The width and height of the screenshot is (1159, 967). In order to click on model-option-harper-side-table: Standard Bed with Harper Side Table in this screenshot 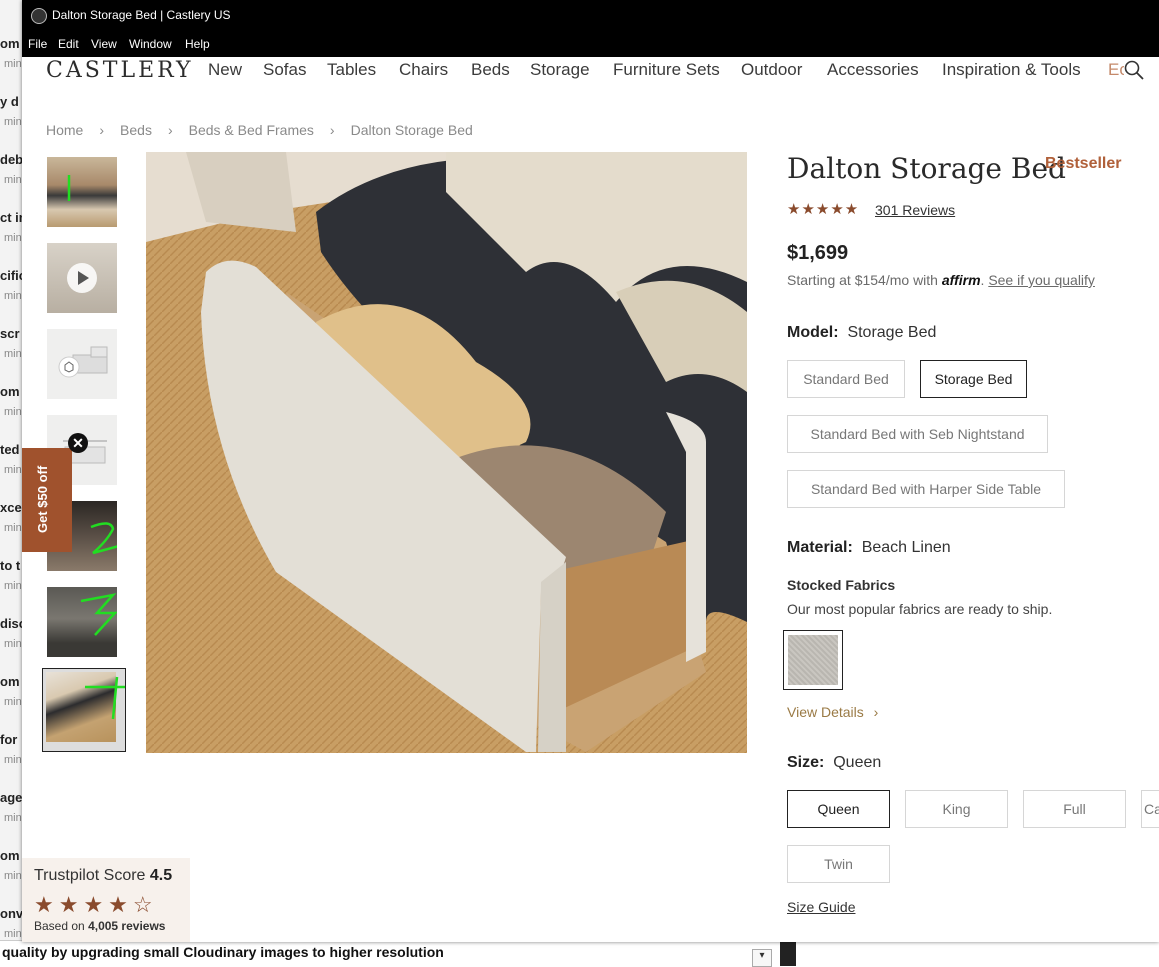, I will do `click(926, 489)`.